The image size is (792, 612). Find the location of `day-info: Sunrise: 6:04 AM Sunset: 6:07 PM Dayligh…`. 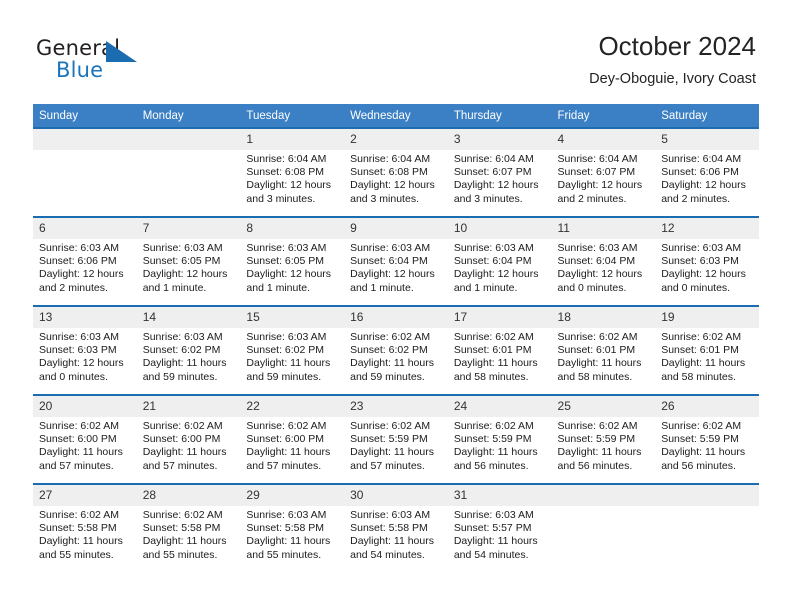

day-info: Sunrise: 6:04 AM Sunset: 6:07 PM Dayligh… is located at coordinates (604, 178).